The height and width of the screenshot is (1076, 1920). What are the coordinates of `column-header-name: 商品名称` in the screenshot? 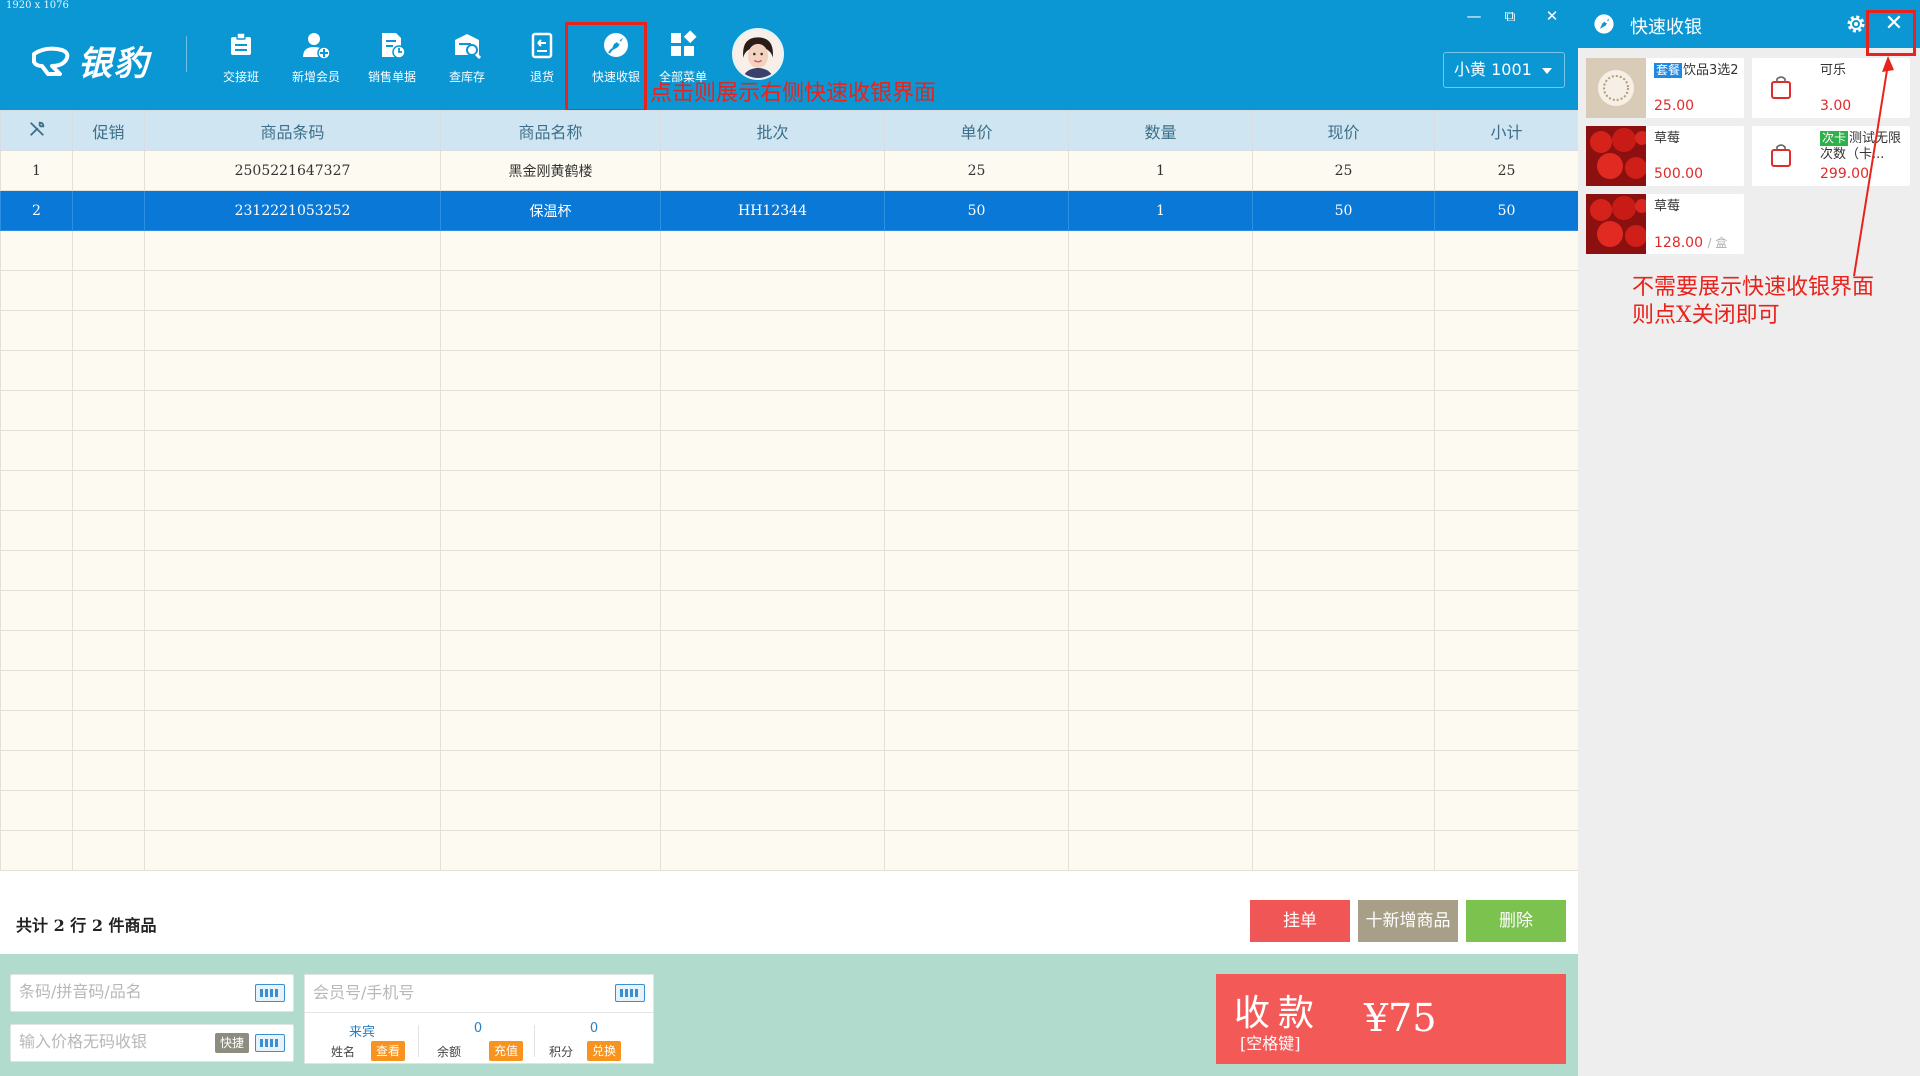 It's located at (550, 130).